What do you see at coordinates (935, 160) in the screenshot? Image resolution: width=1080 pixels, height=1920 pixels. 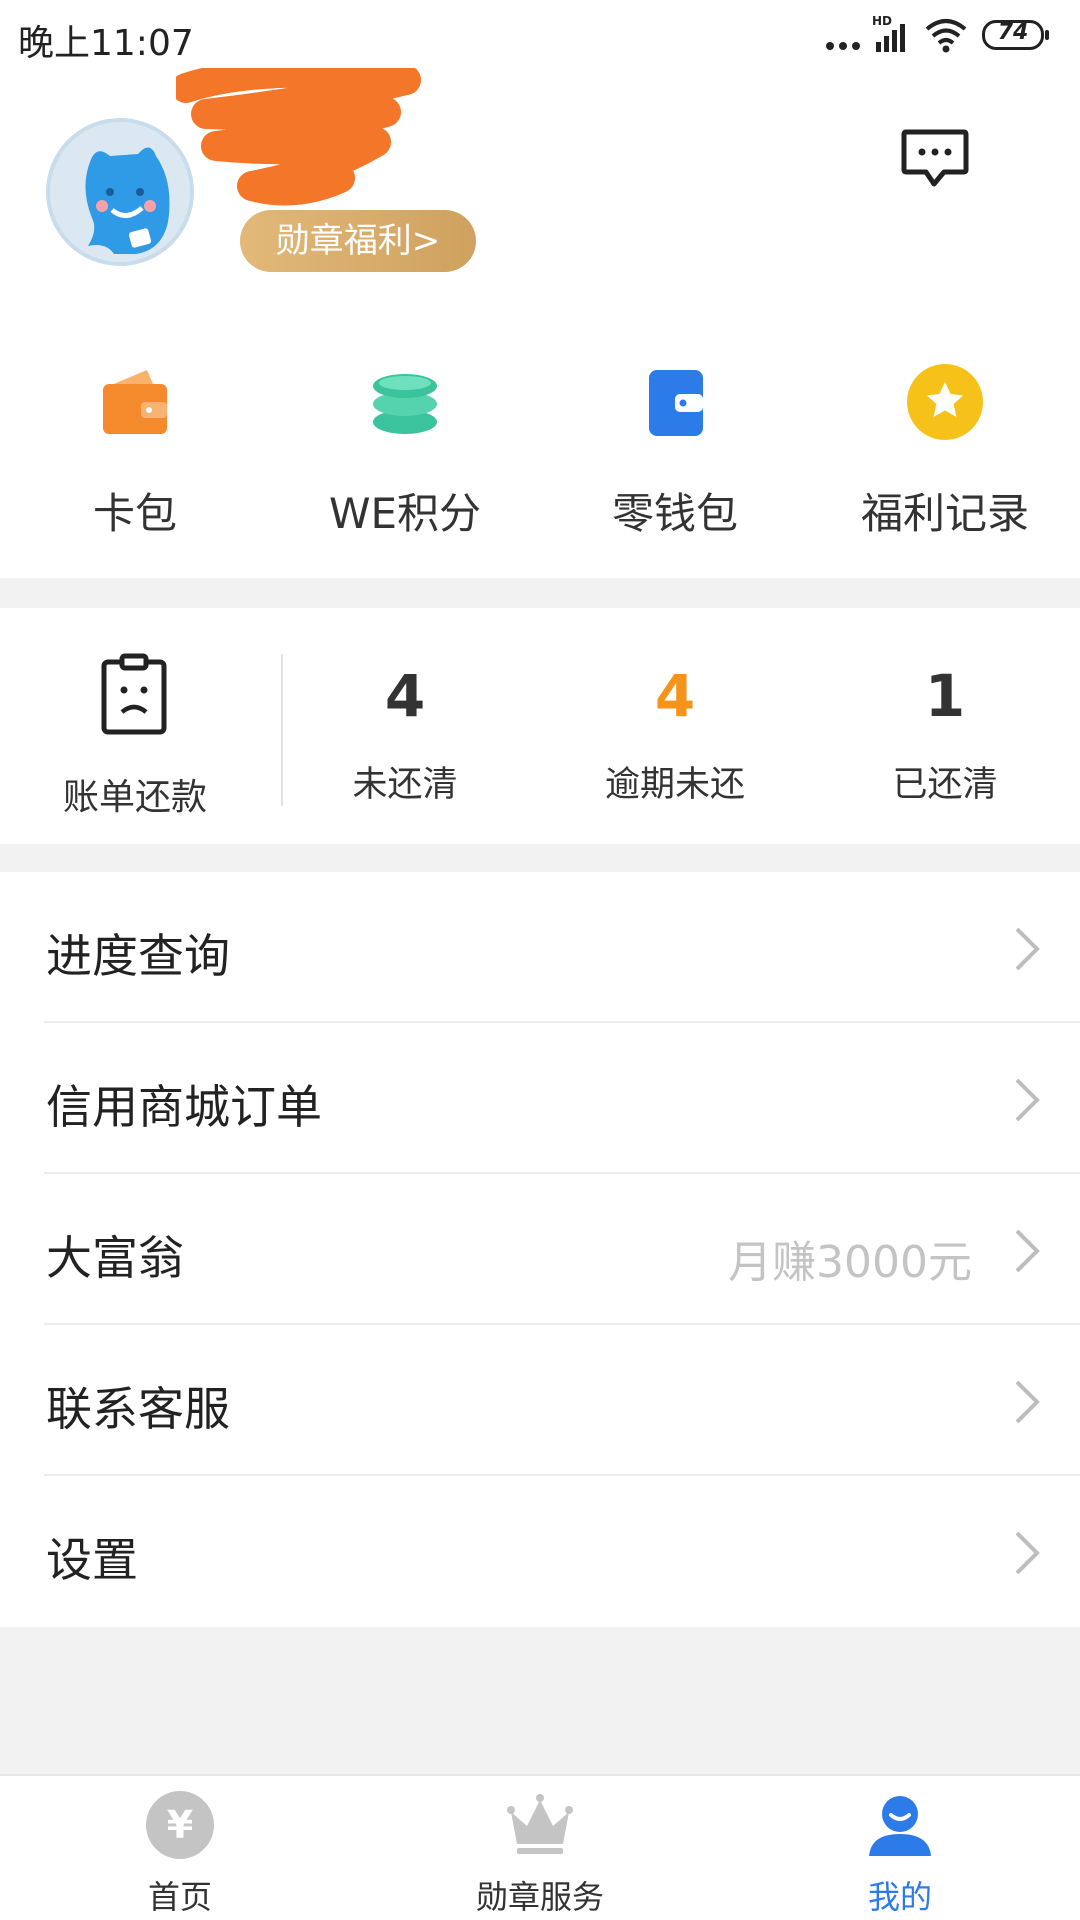 I see `message-icon` at bounding box center [935, 160].